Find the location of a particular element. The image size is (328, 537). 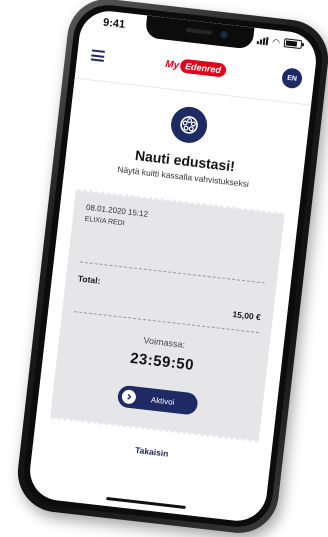

activate-button: Aktivoi is located at coordinates (157, 400).